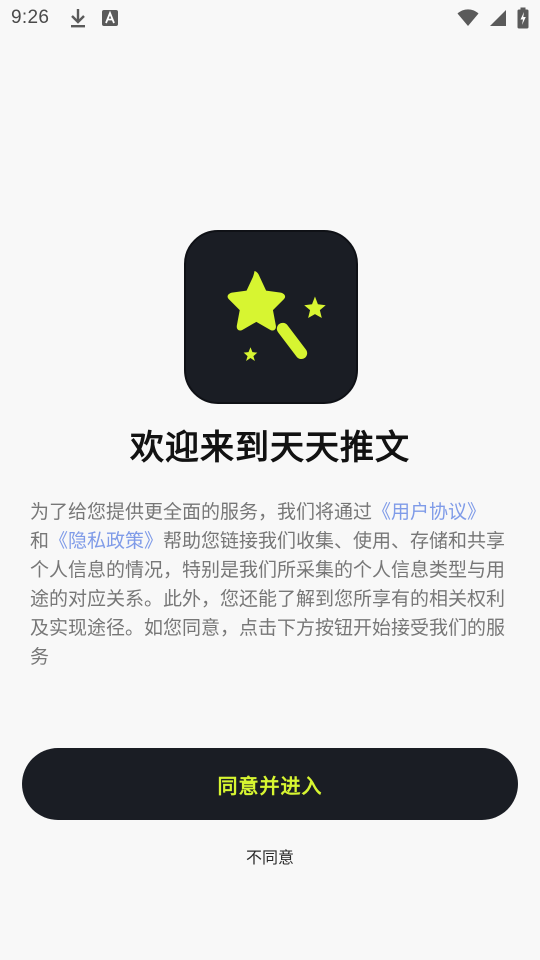  I want to click on font-a-icon, so click(110, 18).